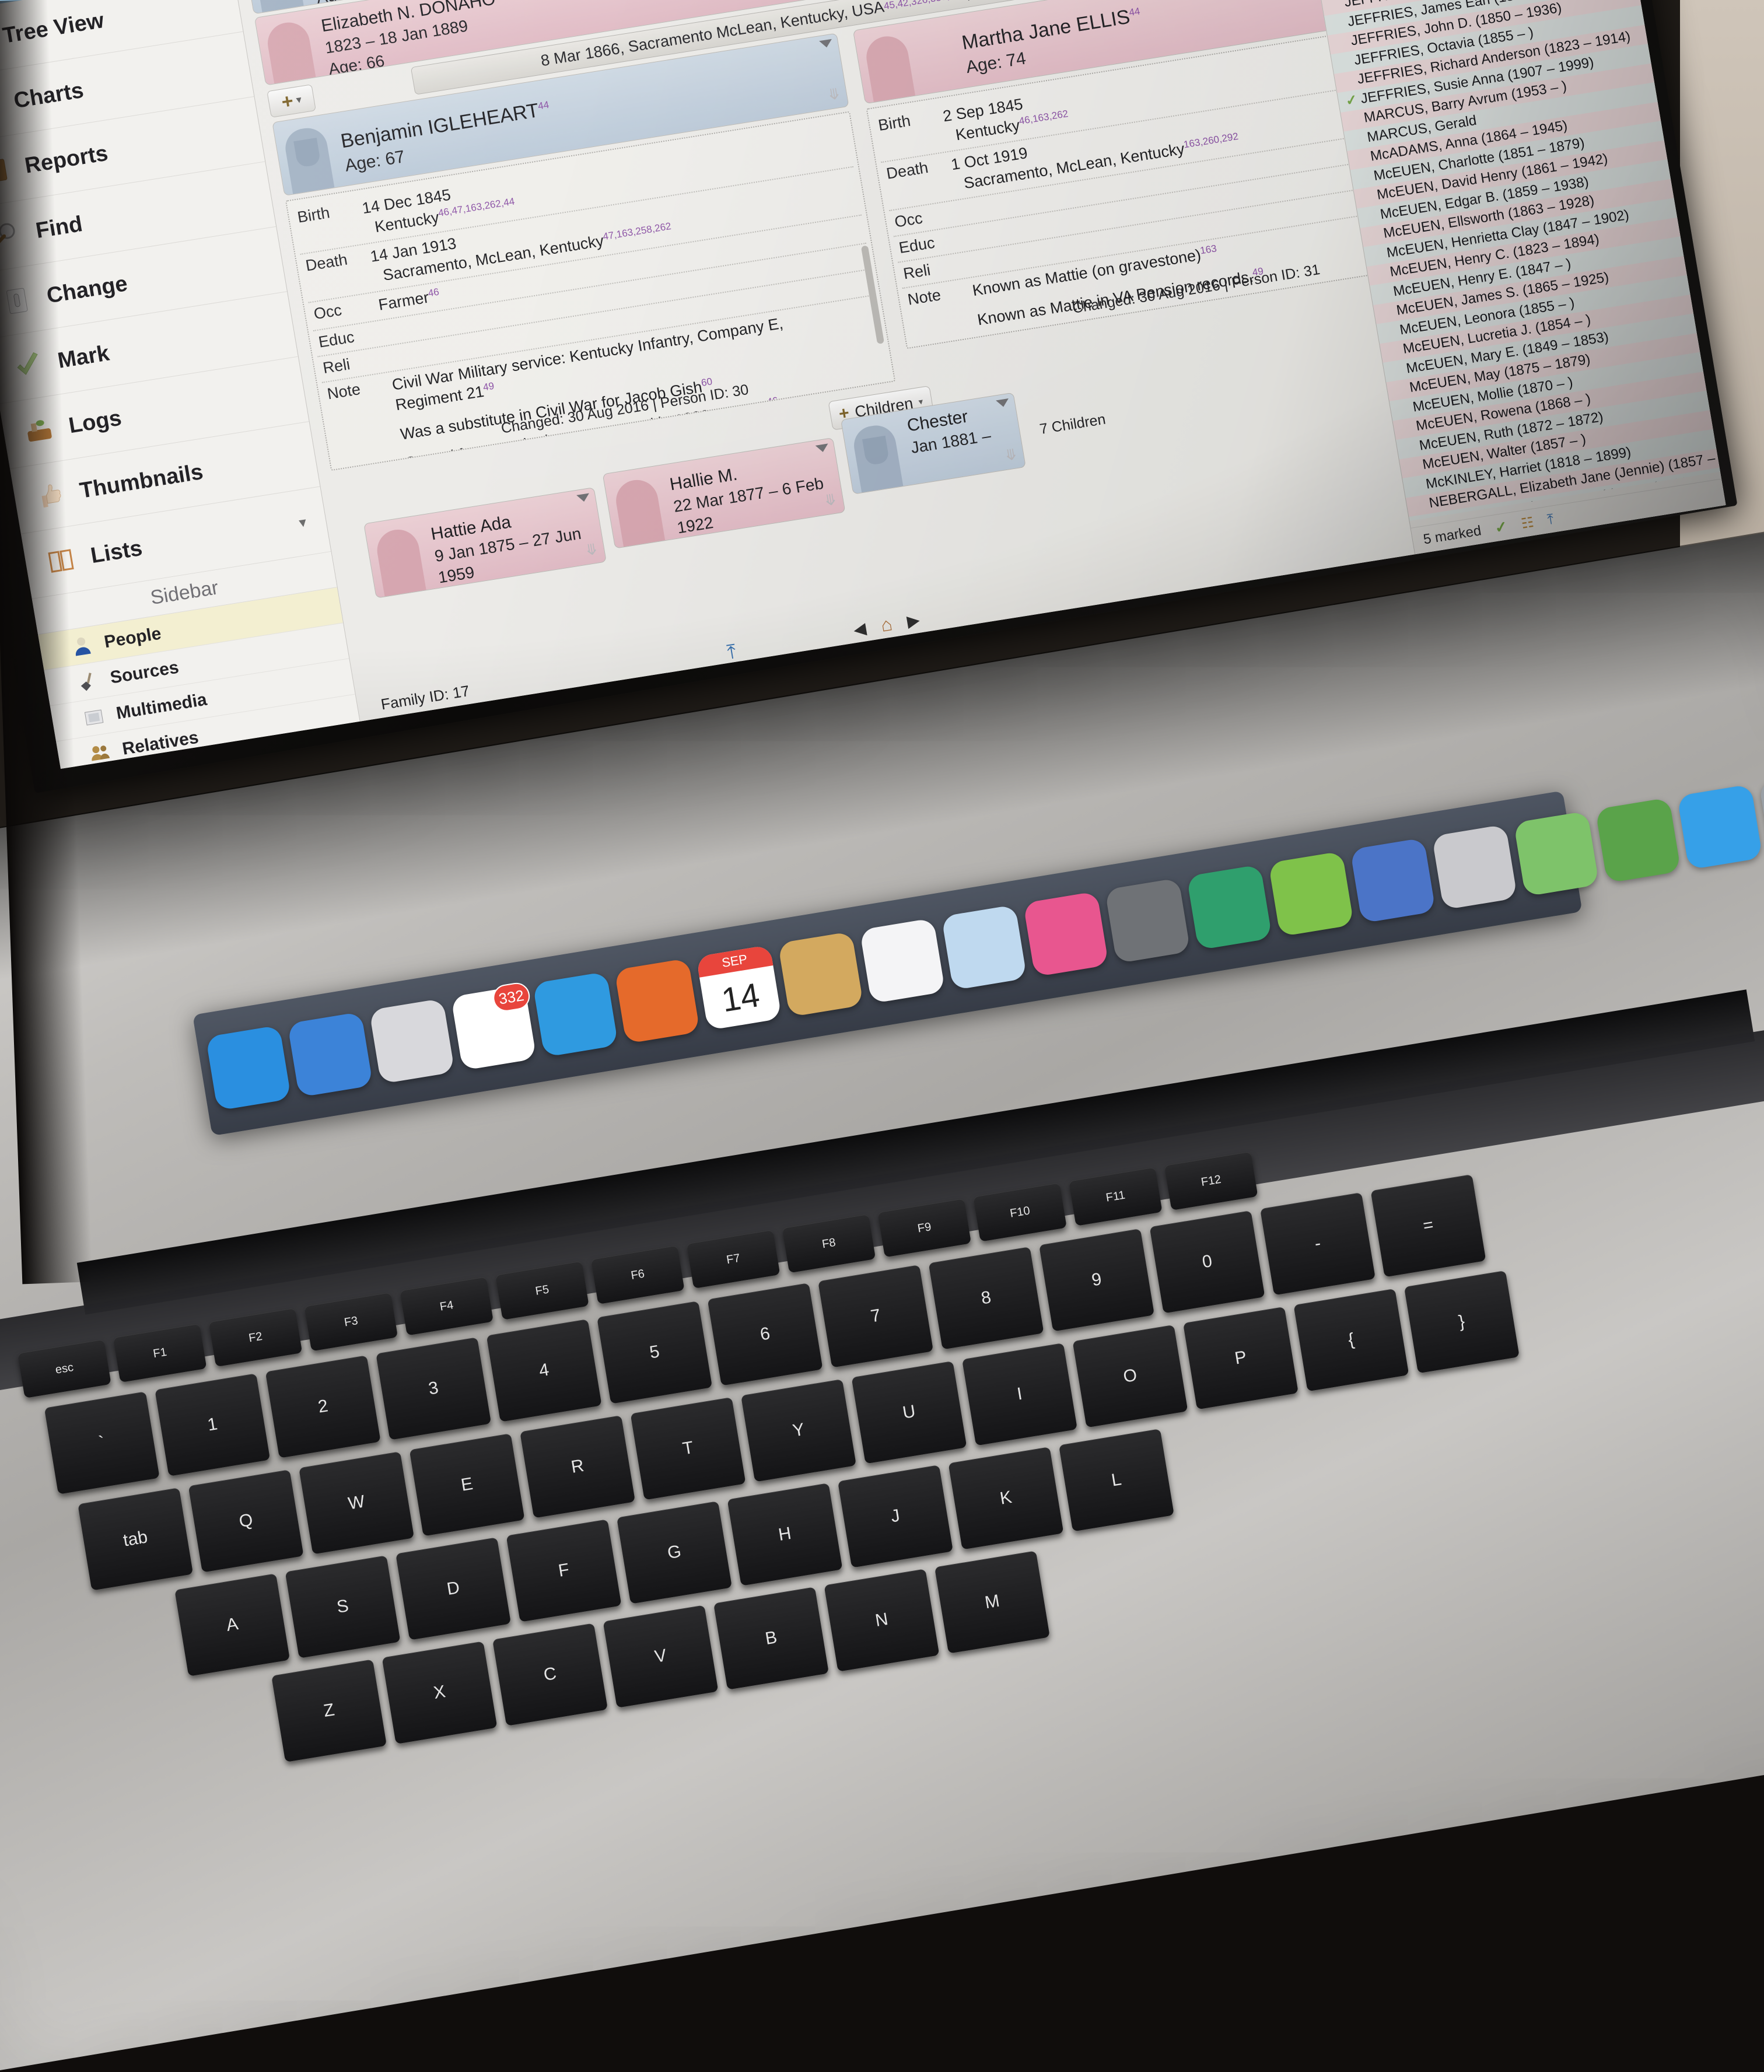 The height and width of the screenshot is (2072, 1764). What do you see at coordinates (467, 1484) in the screenshot?
I see `key-e: E` at bounding box center [467, 1484].